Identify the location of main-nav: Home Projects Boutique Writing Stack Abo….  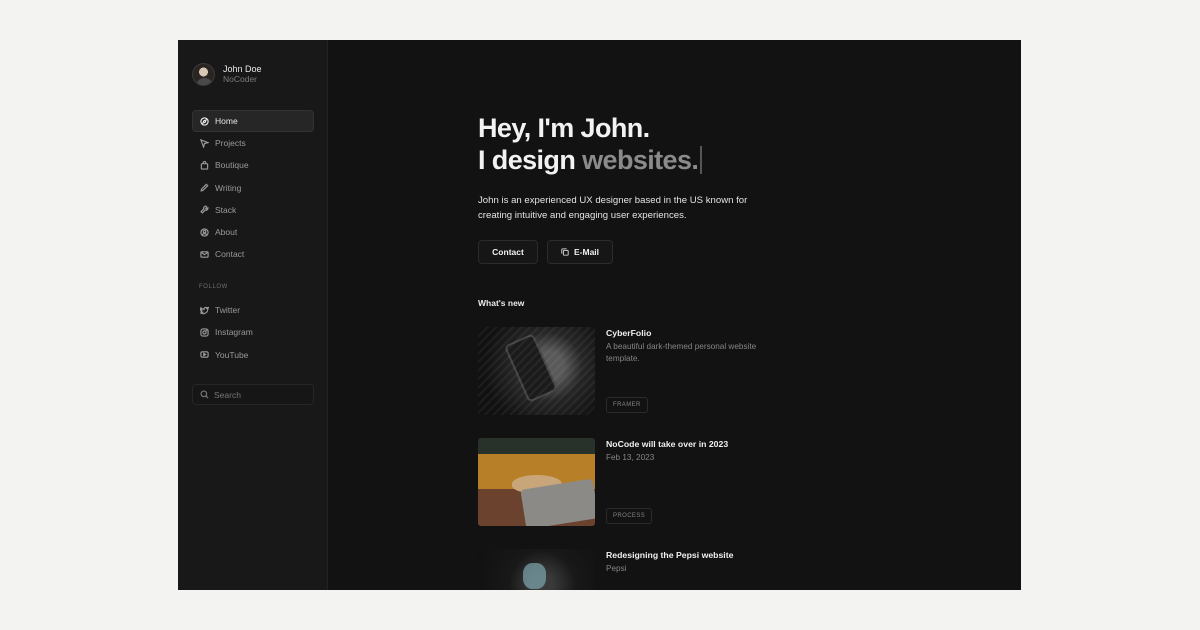
(253, 188).